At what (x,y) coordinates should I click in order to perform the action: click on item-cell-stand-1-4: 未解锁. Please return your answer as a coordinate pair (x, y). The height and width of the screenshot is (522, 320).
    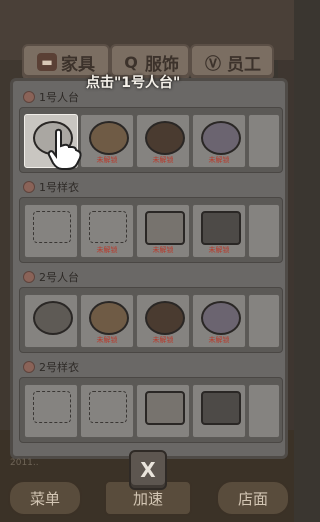
    Looking at the image, I should click on (219, 141).